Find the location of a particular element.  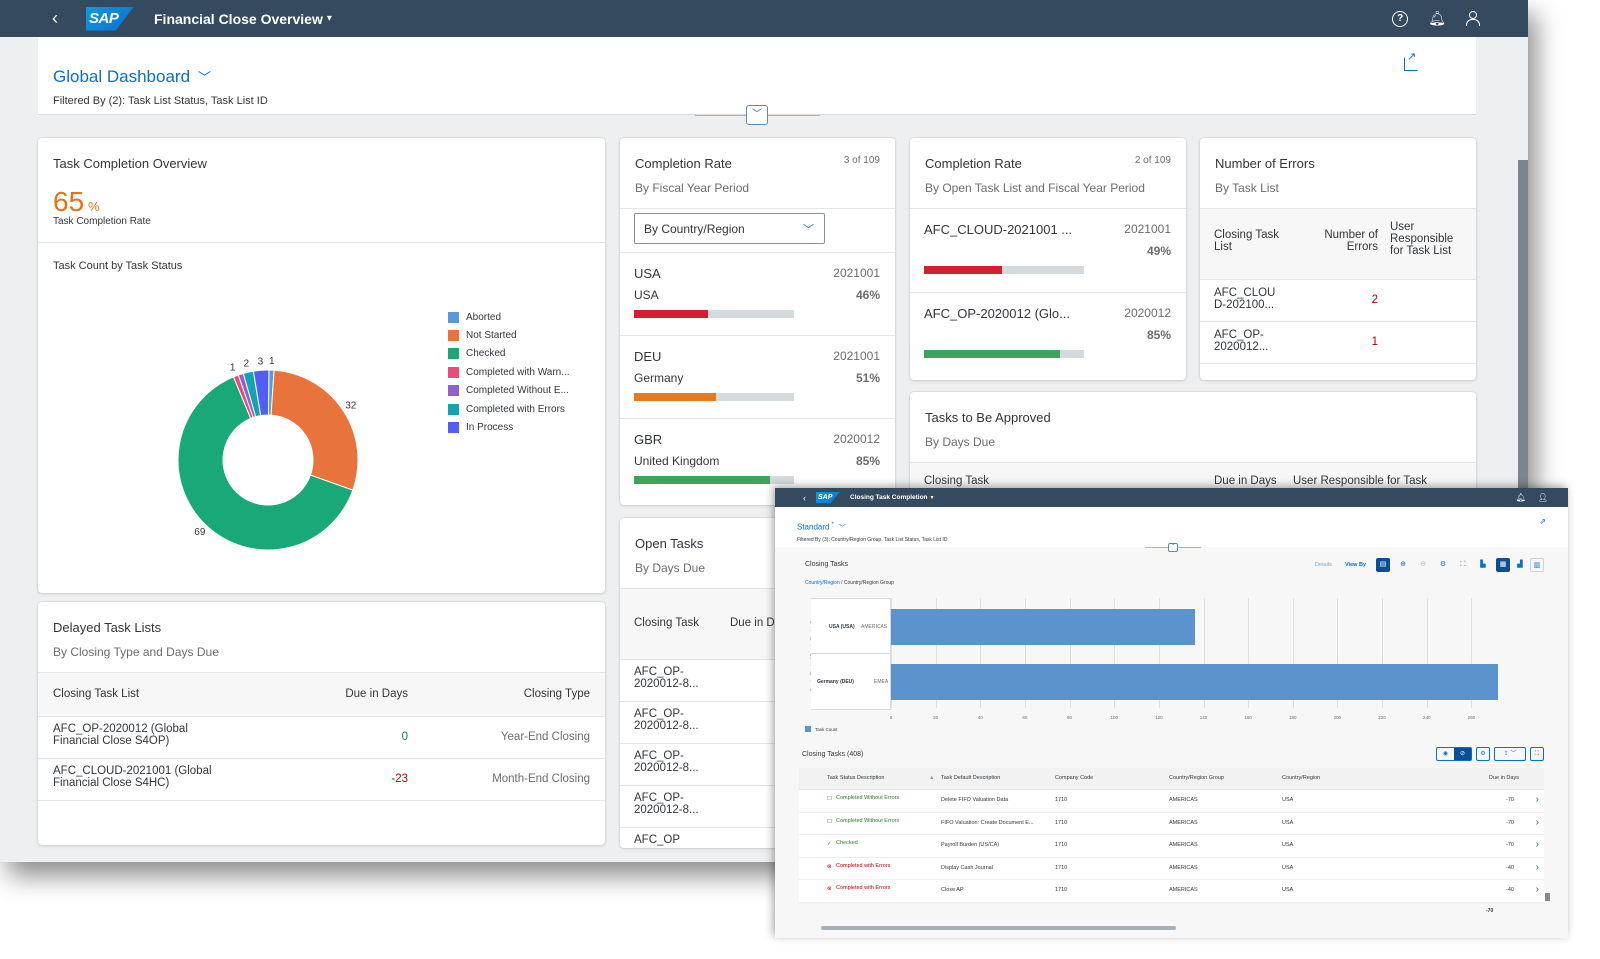

chart-table-view-icon: ▦ is located at coordinates (1503, 565).